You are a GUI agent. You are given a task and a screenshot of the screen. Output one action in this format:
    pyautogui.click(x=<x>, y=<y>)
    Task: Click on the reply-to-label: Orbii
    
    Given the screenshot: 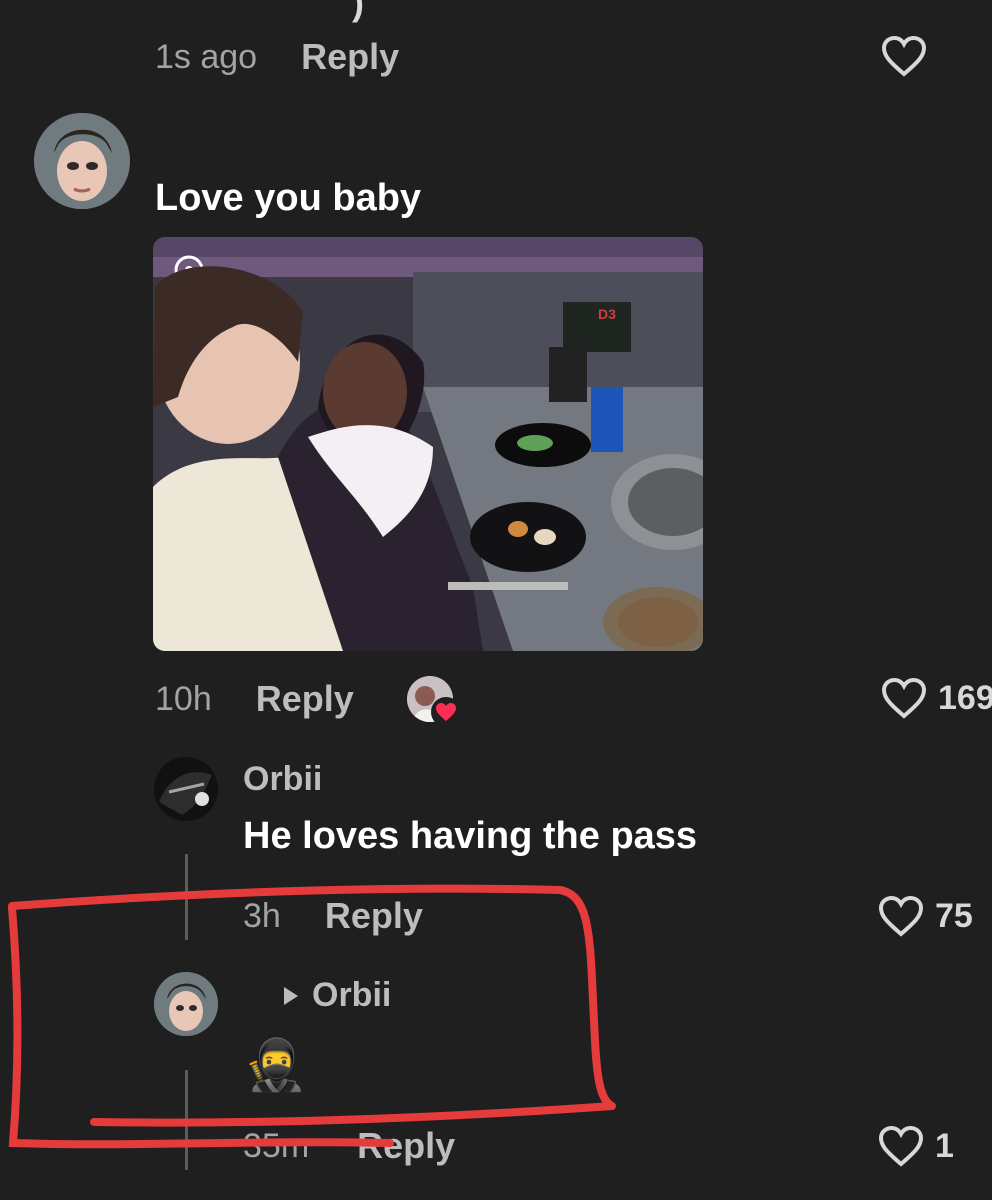 What is the action you would take?
    pyautogui.click(x=337, y=995)
    